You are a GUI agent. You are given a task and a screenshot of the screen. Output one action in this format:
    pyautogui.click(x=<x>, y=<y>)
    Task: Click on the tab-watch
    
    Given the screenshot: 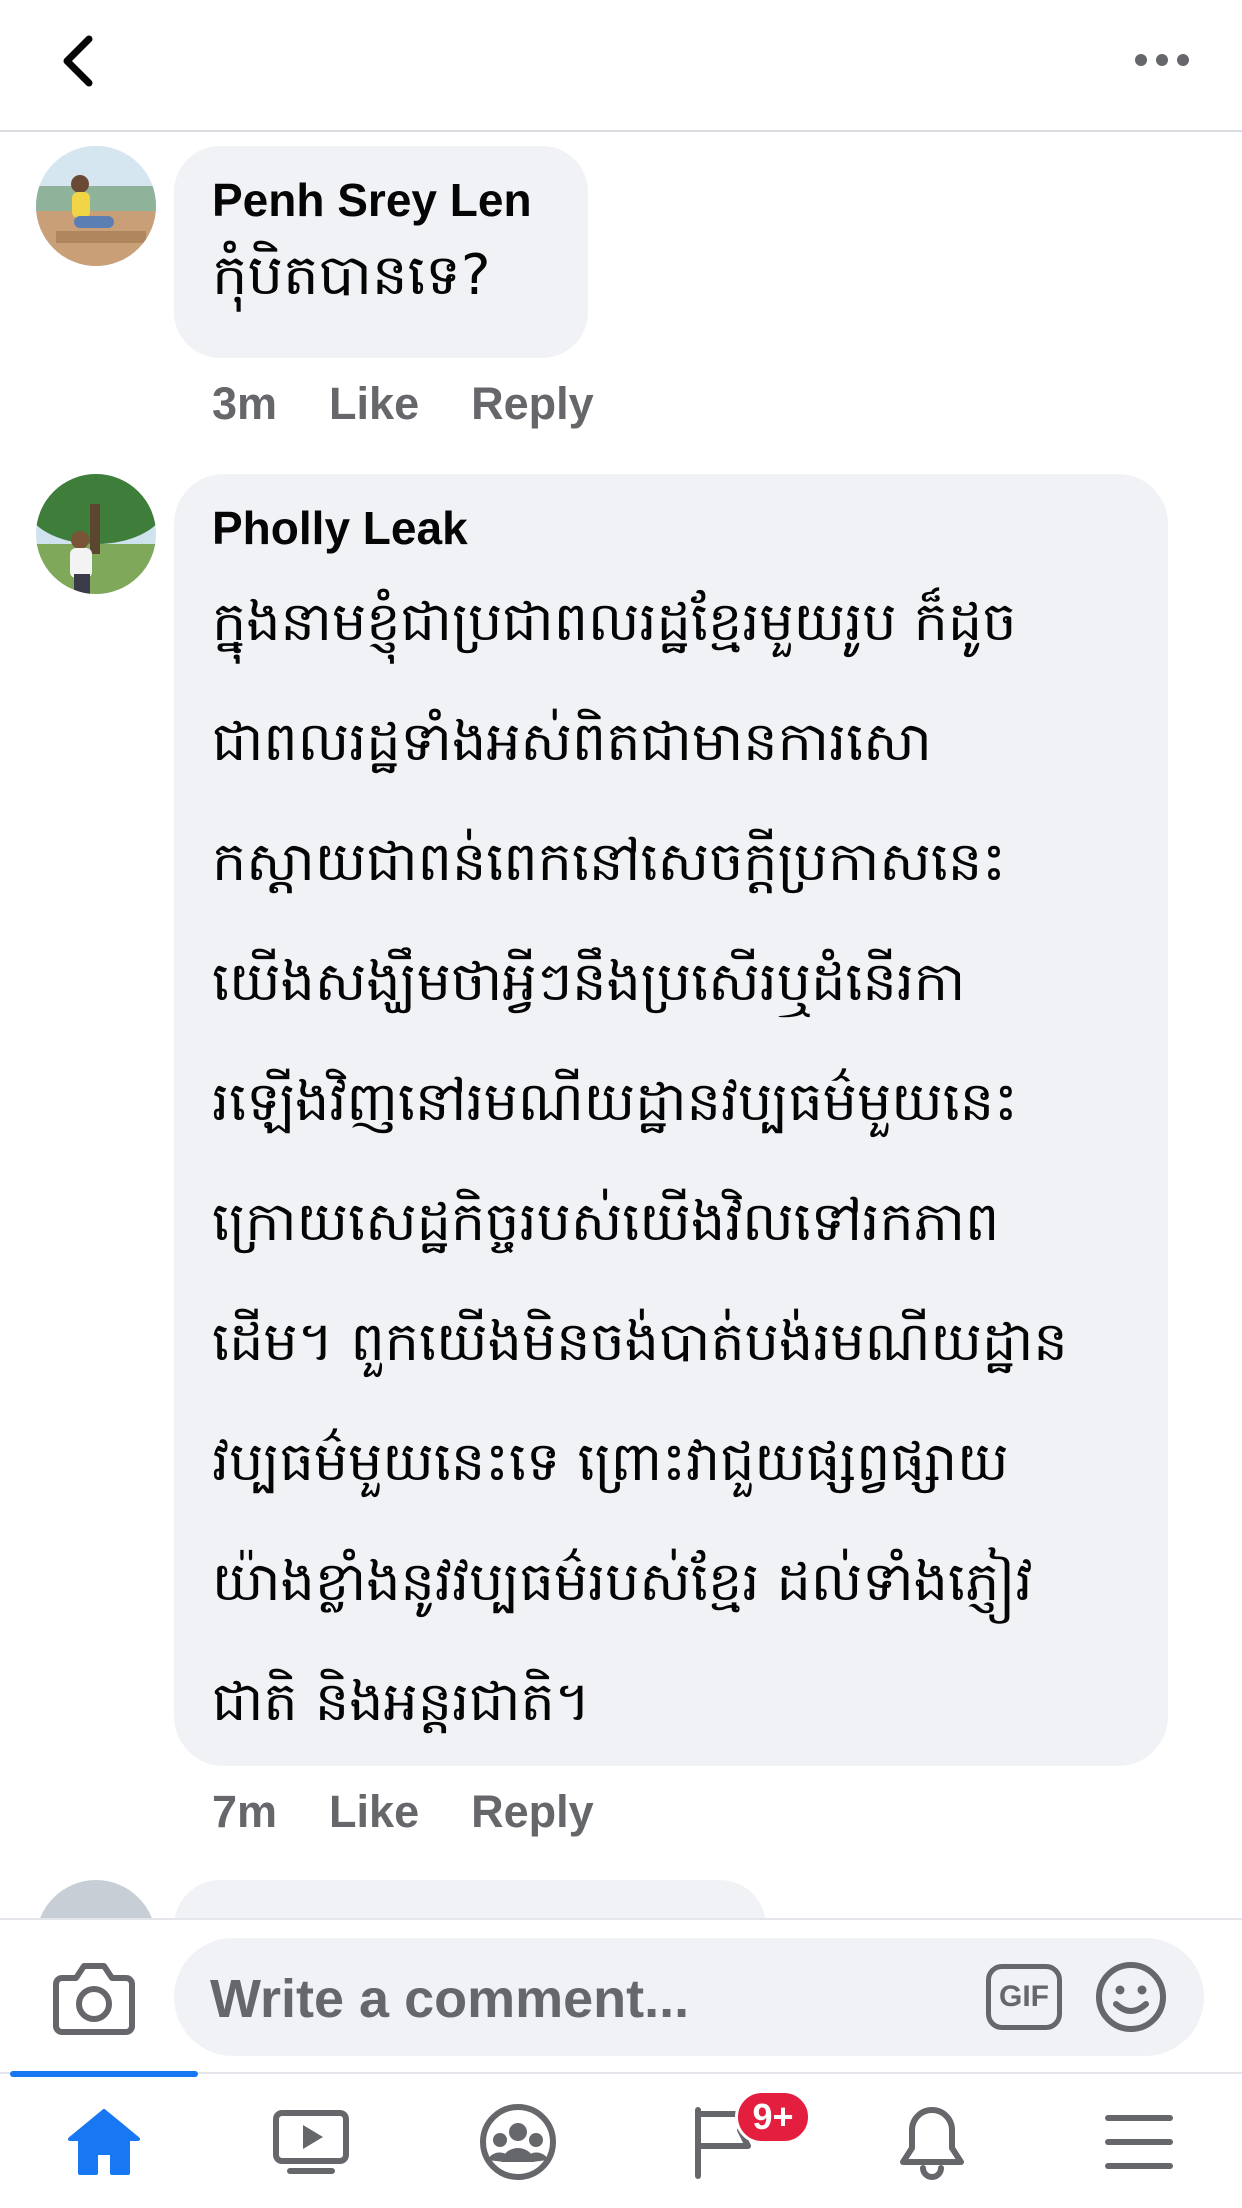 What is the action you would take?
    pyautogui.click(x=310, y=2141)
    